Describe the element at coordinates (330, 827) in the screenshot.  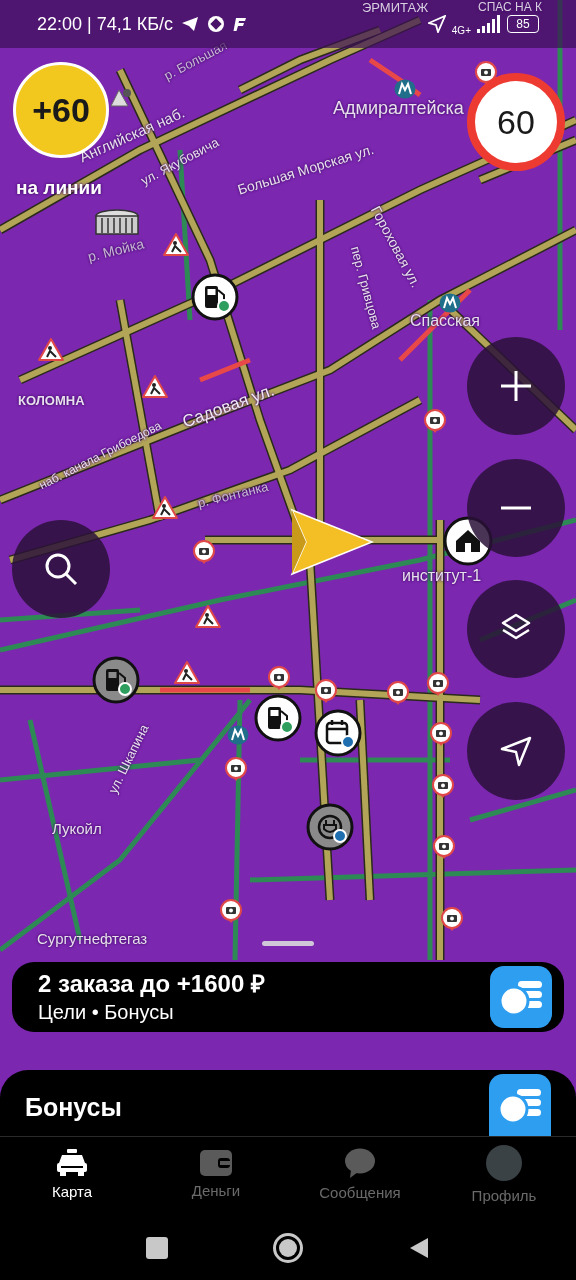
I see `plug-icon` at that location.